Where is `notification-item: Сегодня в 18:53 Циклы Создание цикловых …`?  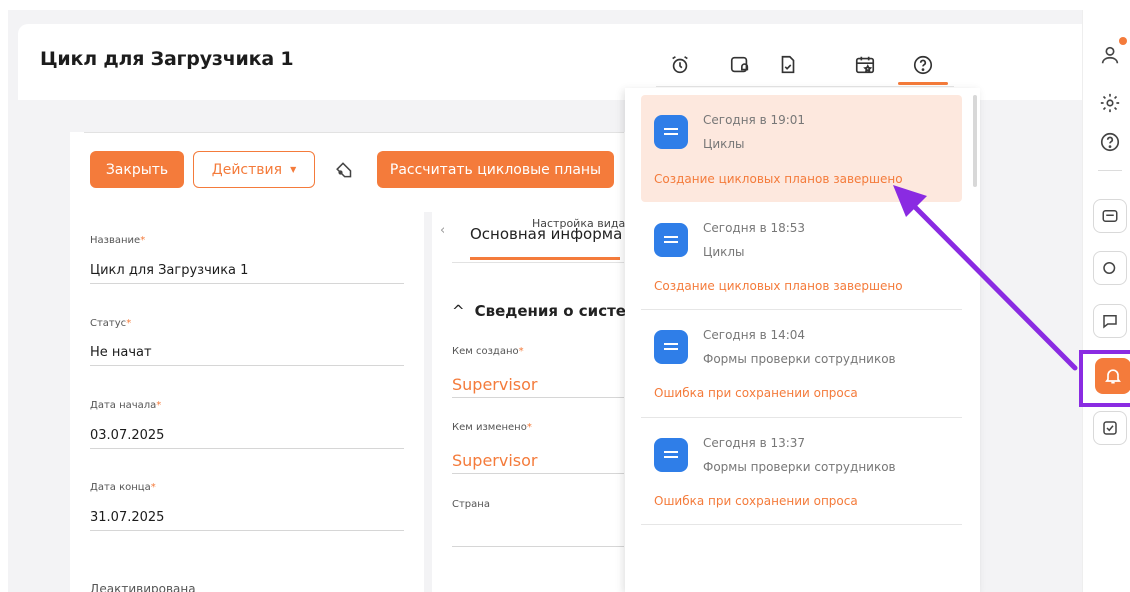
notification-item: Сегодня в 18:53 Циклы Создание цикловых … is located at coordinates (801, 256).